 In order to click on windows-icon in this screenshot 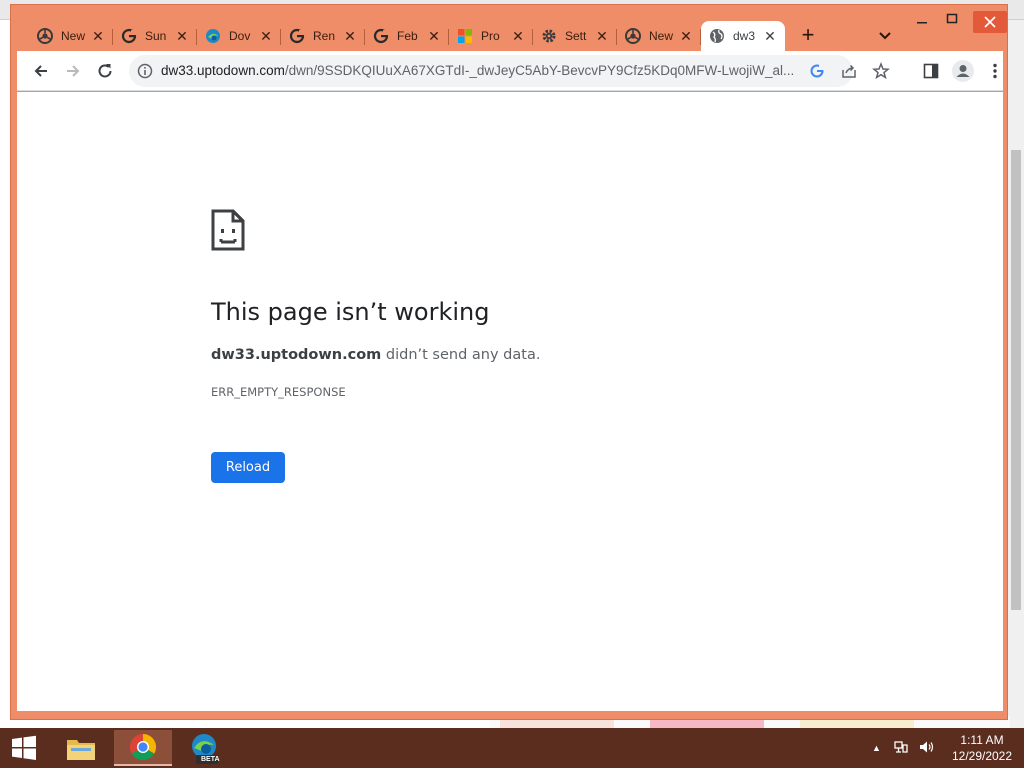, I will do `click(24, 747)`.